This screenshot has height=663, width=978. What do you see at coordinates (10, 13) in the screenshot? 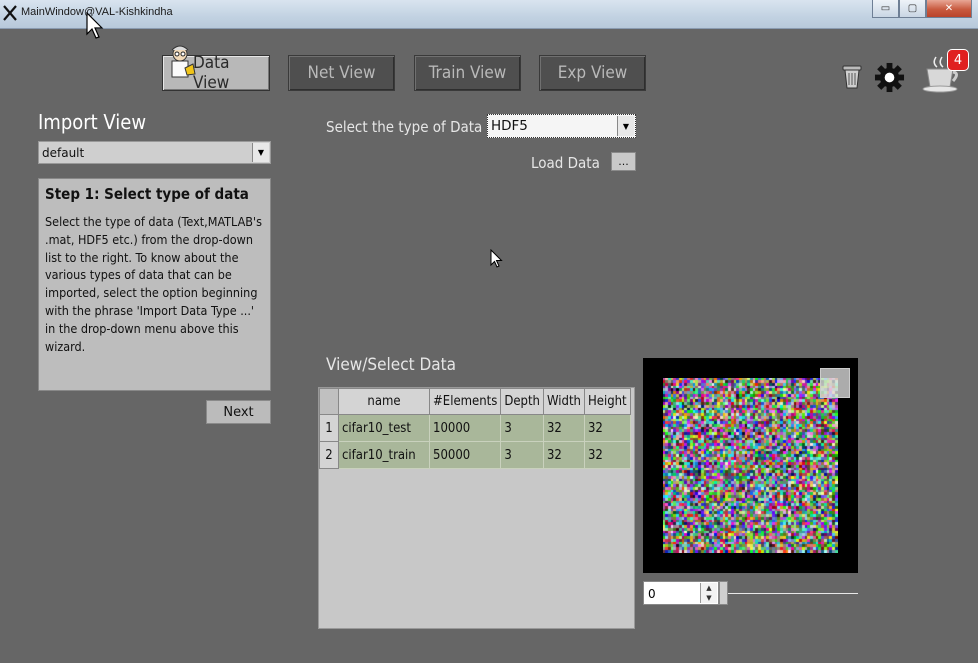
I see `x-app-icon` at bounding box center [10, 13].